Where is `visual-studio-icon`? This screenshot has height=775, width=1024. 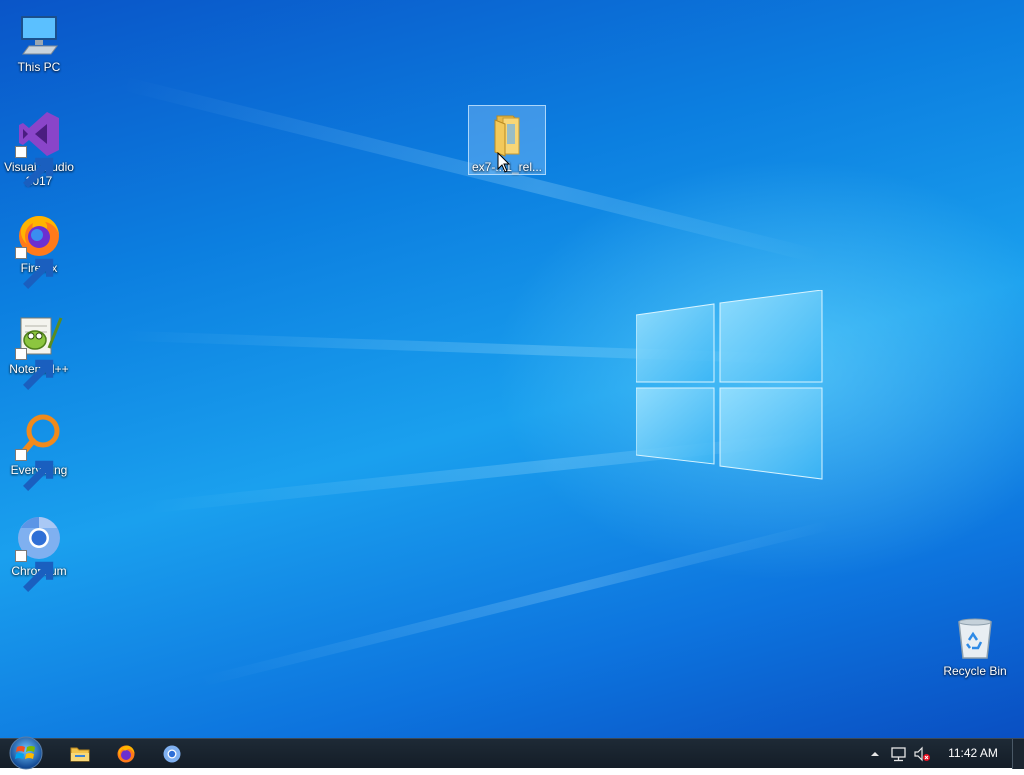 visual-studio-icon is located at coordinates (39, 149).